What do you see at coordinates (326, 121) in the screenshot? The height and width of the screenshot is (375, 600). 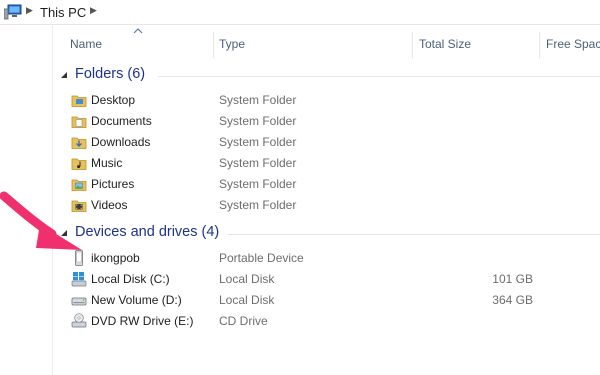 I see `list-item: Documents System Folder` at bounding box center [326, 121].